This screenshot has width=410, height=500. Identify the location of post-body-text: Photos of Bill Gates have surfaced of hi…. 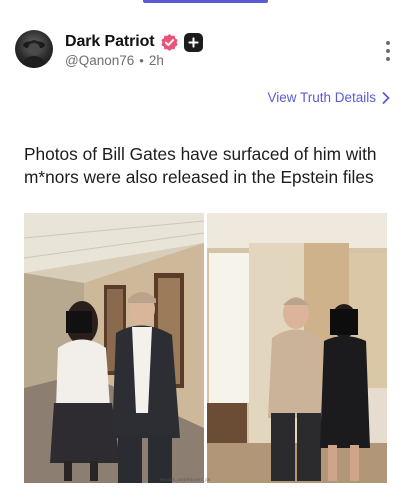
(200, 165).